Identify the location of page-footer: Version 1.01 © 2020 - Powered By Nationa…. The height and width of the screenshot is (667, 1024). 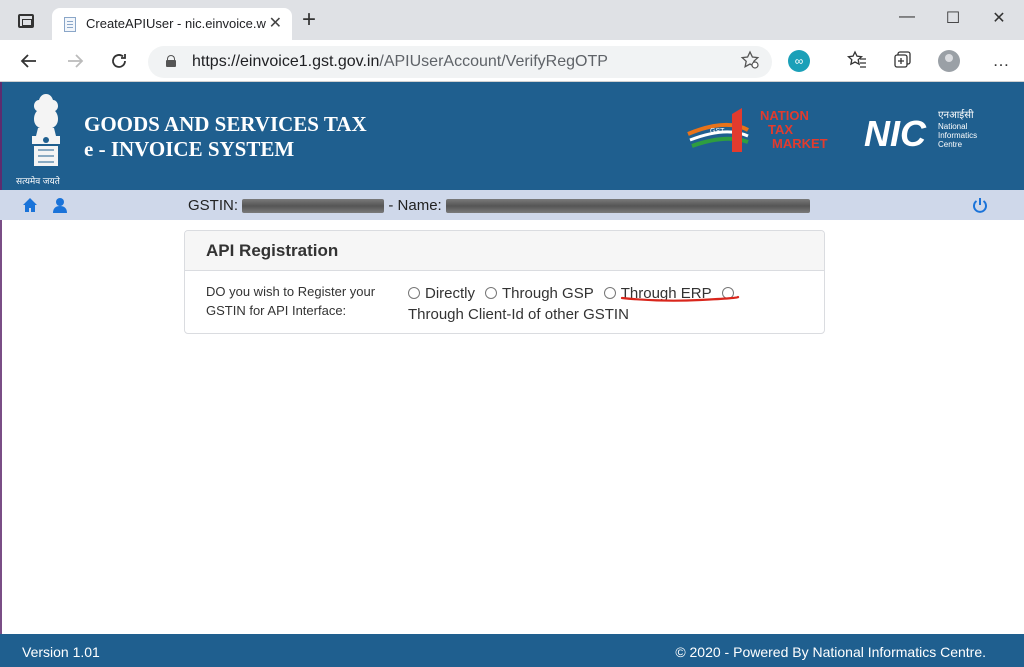
(512, 650).